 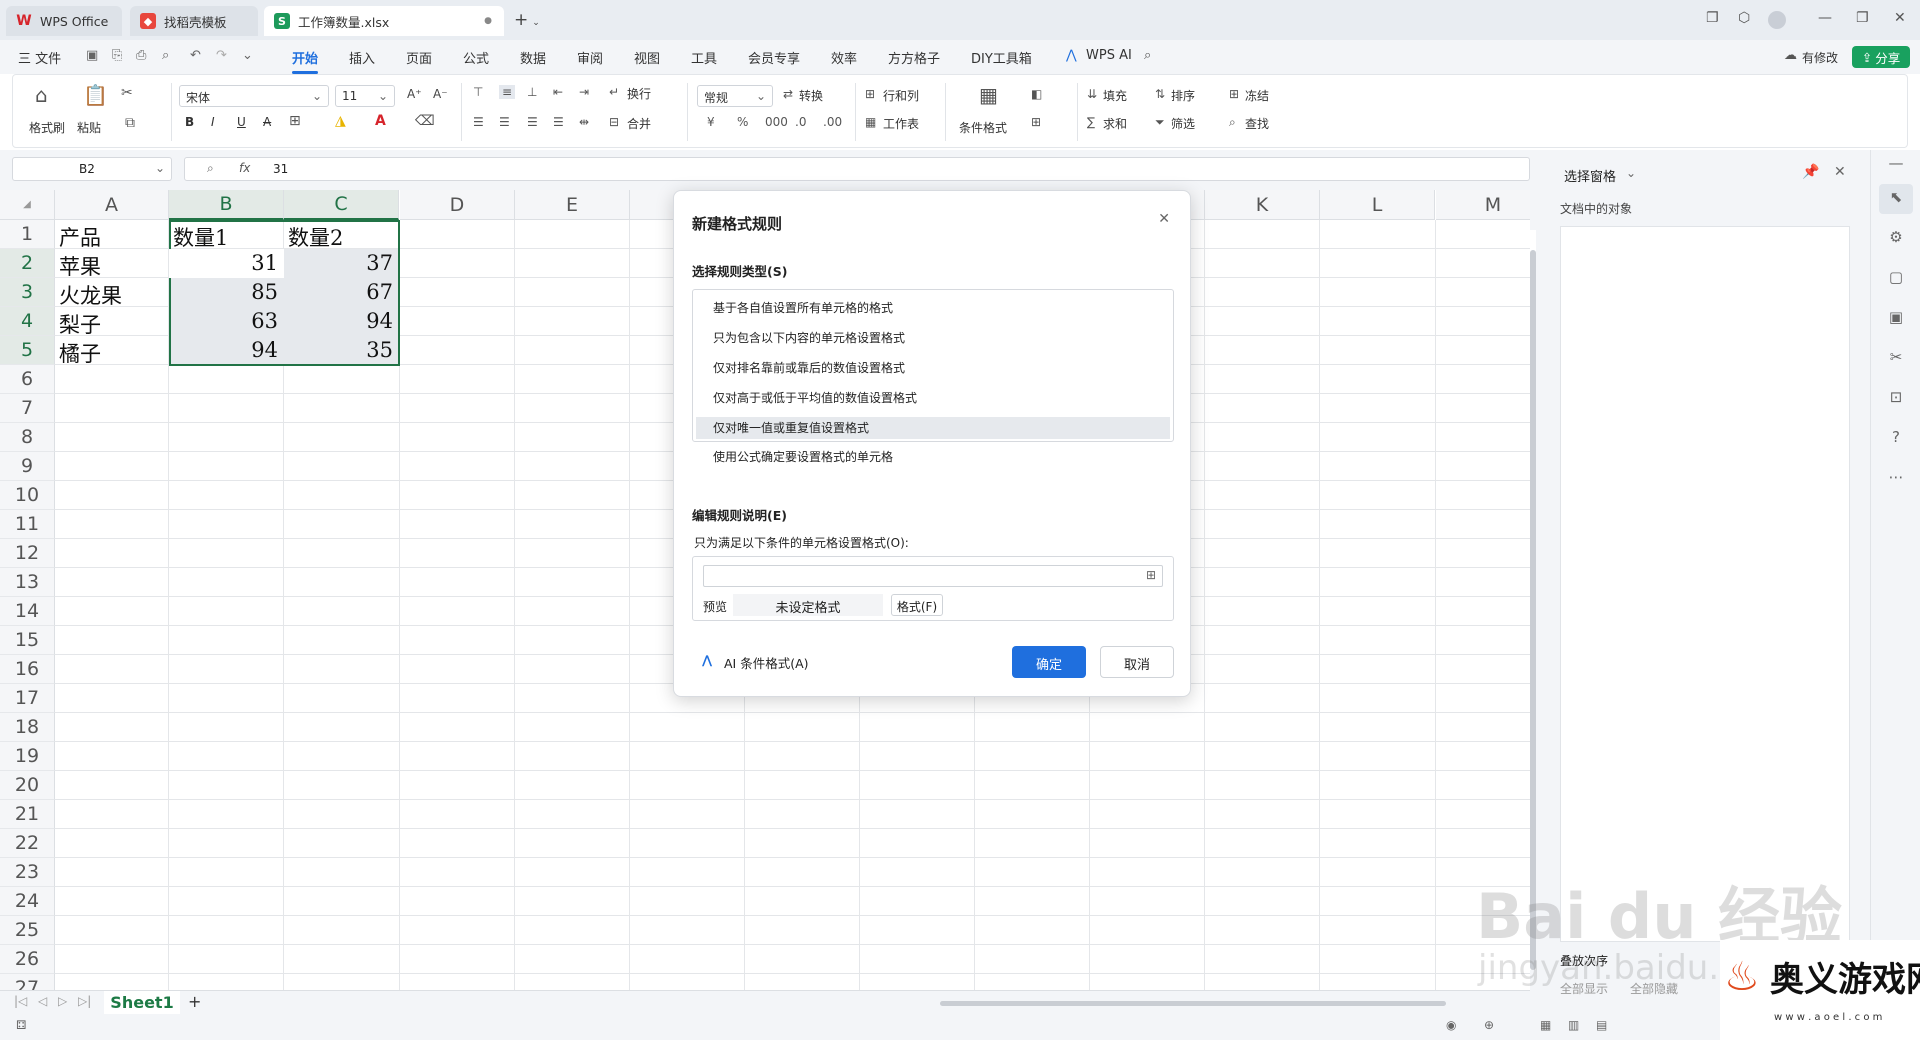 I want to click on eye-protection-icon: ◉, so click(x=1451, y=1025).